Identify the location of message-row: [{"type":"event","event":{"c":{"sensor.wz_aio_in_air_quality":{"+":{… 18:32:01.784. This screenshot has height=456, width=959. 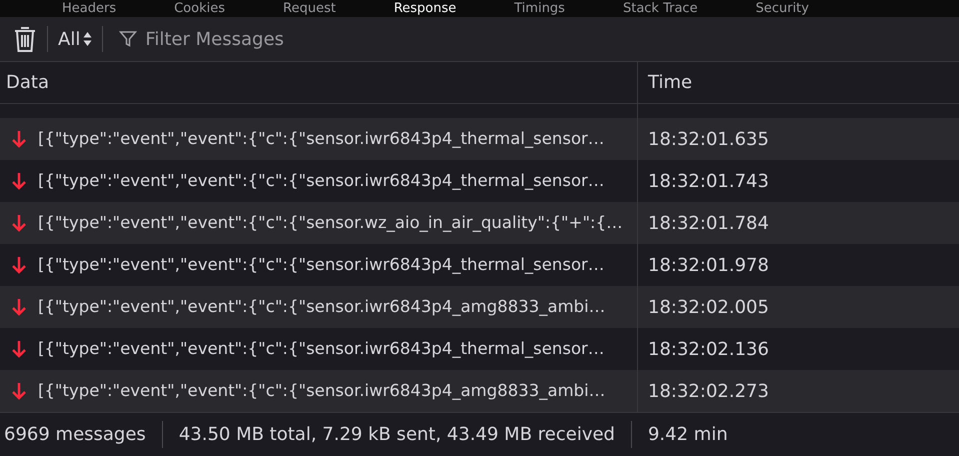
(479, 223).